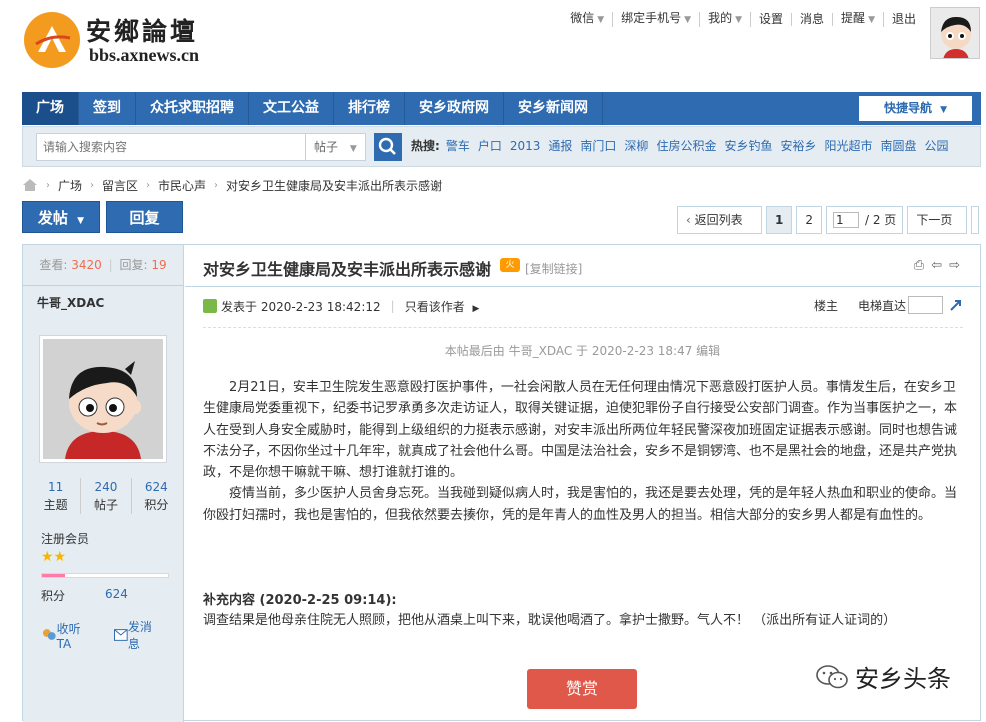  What do you see at coordinates (772, 19) in the screenshot?
I see `user-link-settings: 设置` at bounding box center [772, 19].